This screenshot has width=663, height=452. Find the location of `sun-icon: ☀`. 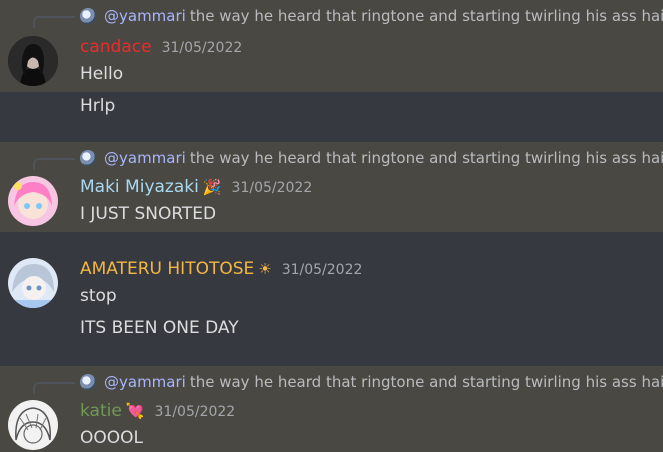

sun-icon: ☀ is located at coordinates (265, 269).